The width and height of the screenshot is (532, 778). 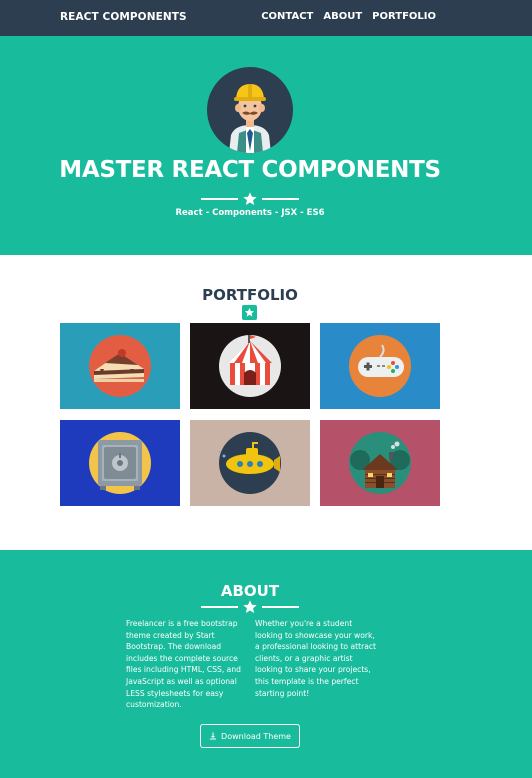 What do you see at coordinates (287, 16) in the screenshot?
I see `nav-link-contact: CONTACT` at bounding box center [287, 16].